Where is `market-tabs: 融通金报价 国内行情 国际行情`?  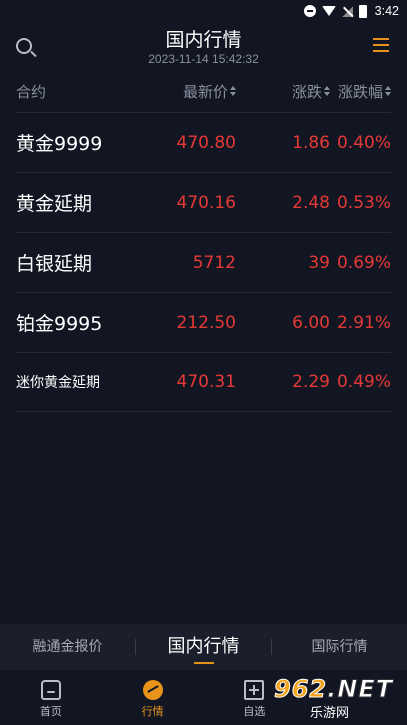
market-tabs: 融通金报价 国内行情 国际行情 is located at coordinates (203, 647).